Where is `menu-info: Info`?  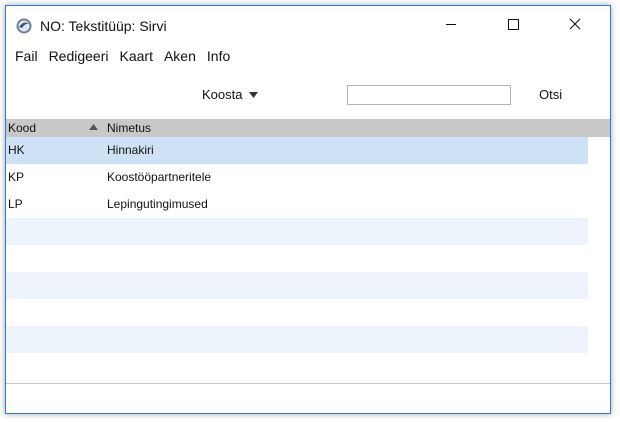
menu-info: Info is located at coordinates (218, 56).